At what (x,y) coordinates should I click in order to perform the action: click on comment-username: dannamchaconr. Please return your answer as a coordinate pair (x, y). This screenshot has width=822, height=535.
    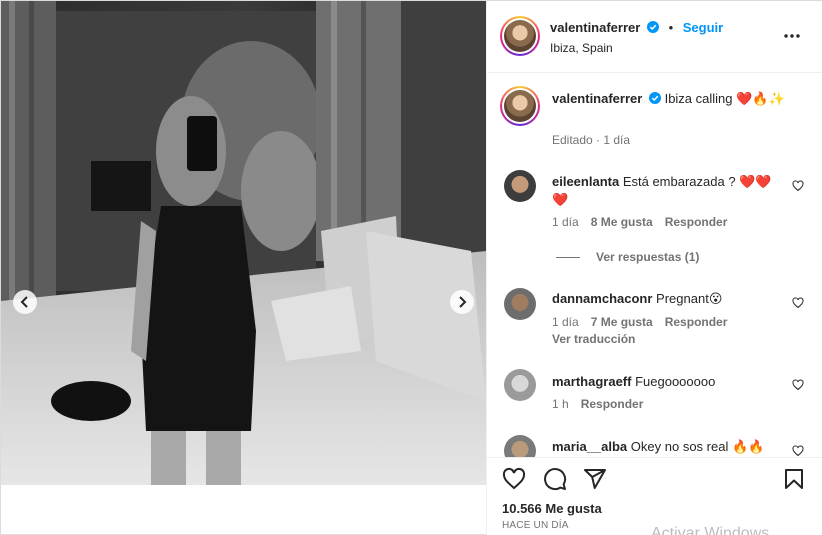
    Looking at the image, I should click on (602, 298).